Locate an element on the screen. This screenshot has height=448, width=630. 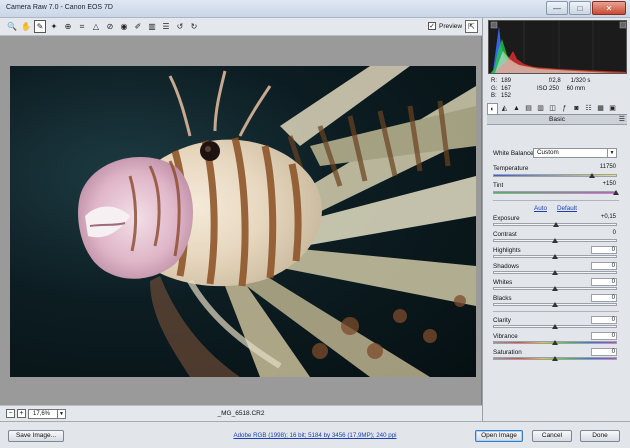
shadows-thumb is located at coordinates (555, 272).